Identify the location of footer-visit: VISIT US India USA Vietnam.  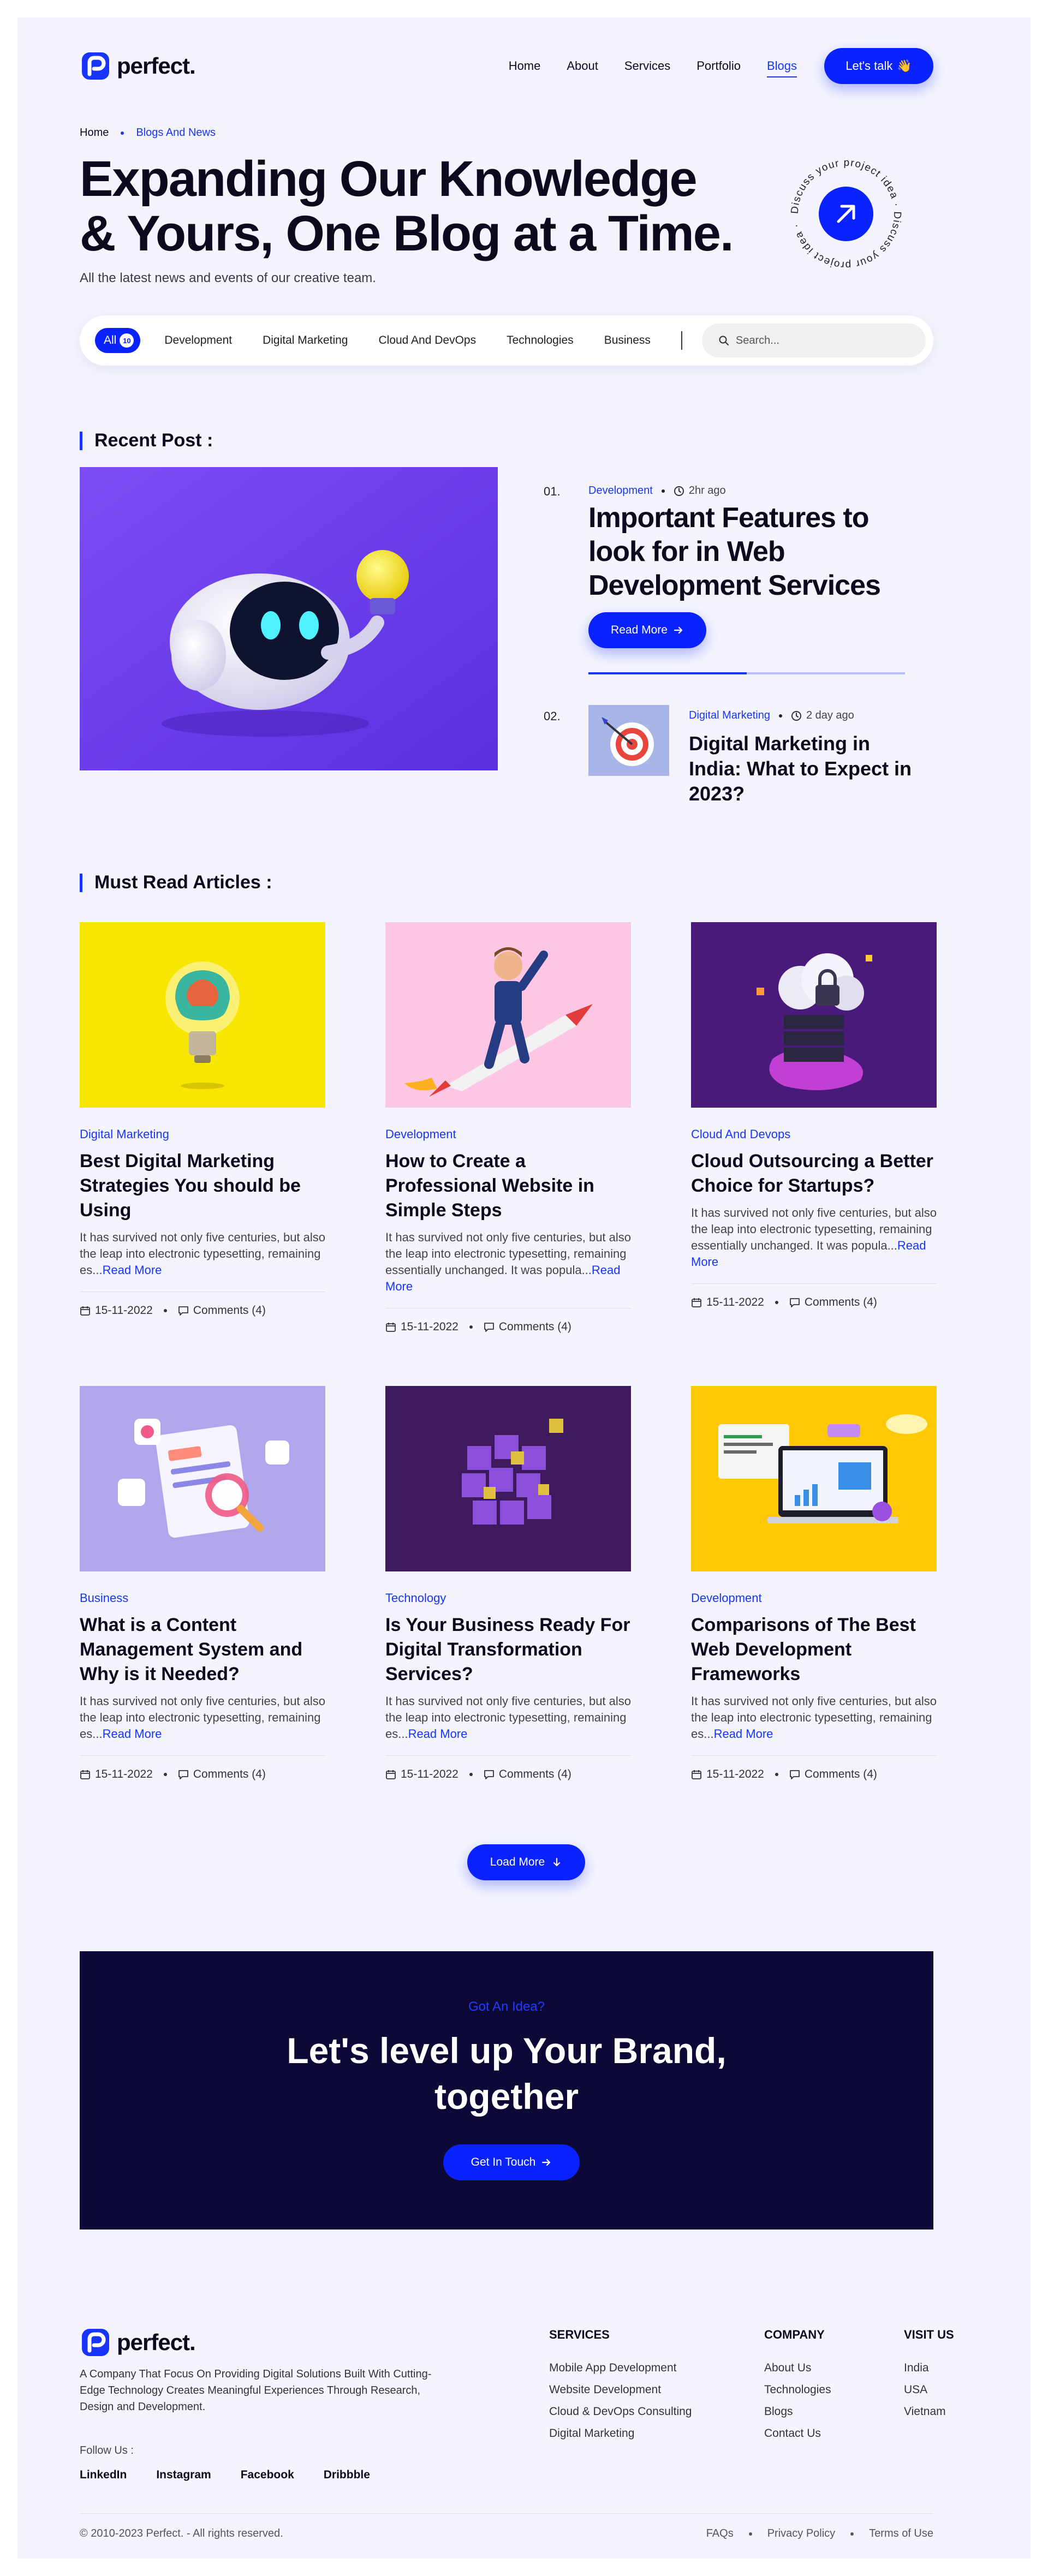
(929, 2375).